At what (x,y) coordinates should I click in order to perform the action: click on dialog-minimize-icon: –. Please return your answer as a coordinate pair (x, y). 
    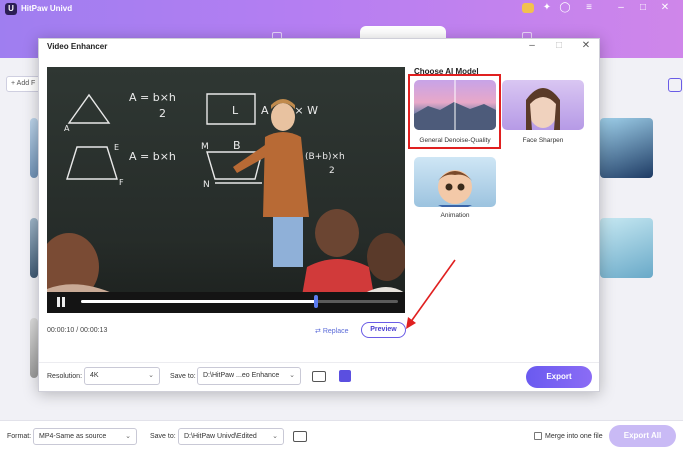
    Looking at the image, I should click on (532, 46).